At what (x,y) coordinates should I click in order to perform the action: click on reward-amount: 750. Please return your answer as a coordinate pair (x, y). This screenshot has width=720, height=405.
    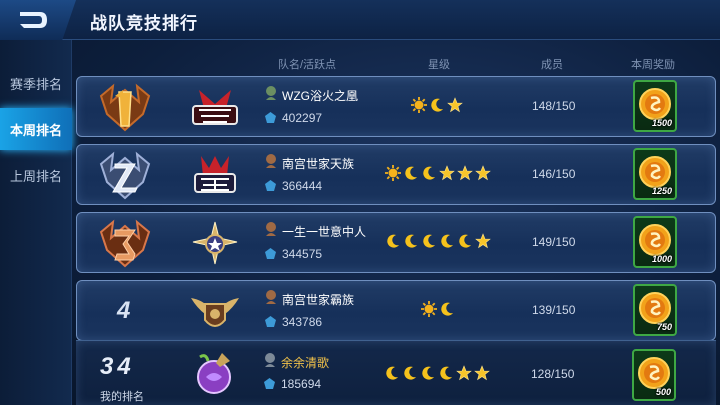
    Looking at the image, I should click on (664, 327).